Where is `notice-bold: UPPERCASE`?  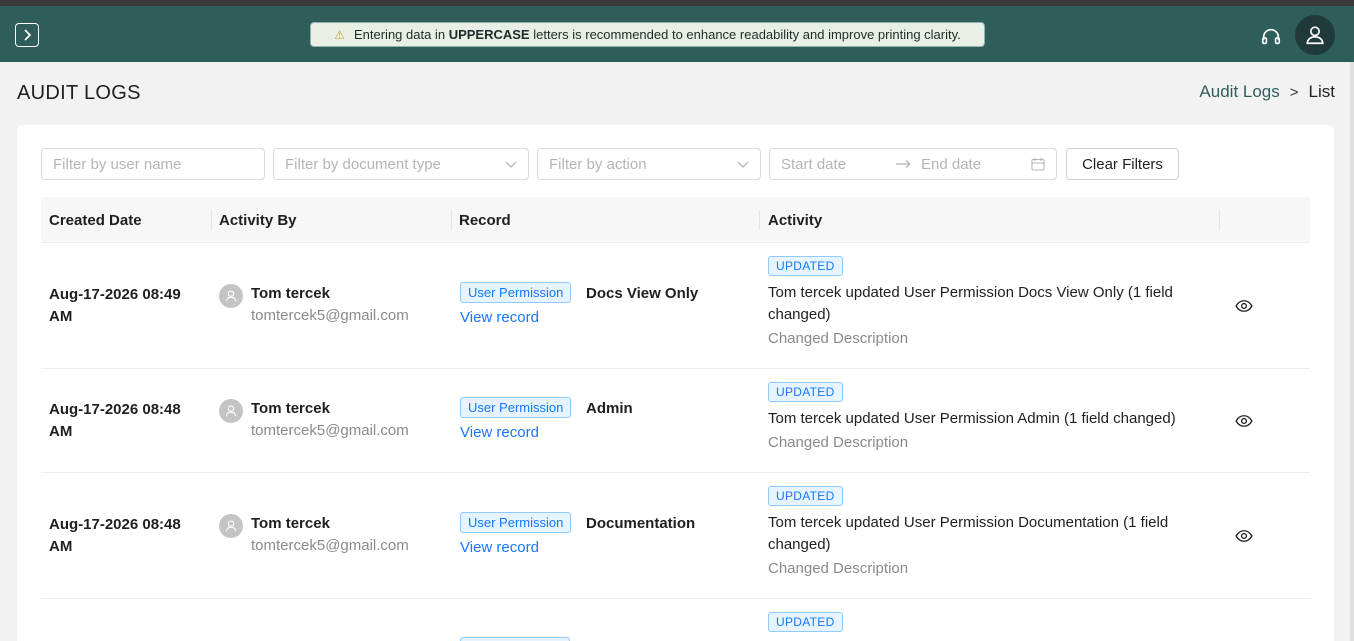
notice-bold: UPPERCASE is located at coordinates (489, 34).